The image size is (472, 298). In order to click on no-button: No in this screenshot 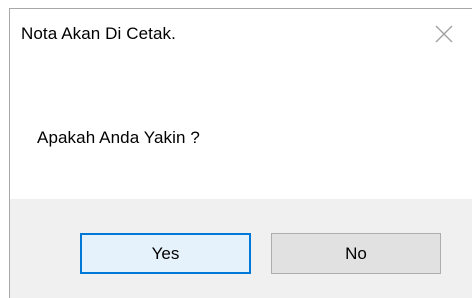, I will do `click(356, 253)`.